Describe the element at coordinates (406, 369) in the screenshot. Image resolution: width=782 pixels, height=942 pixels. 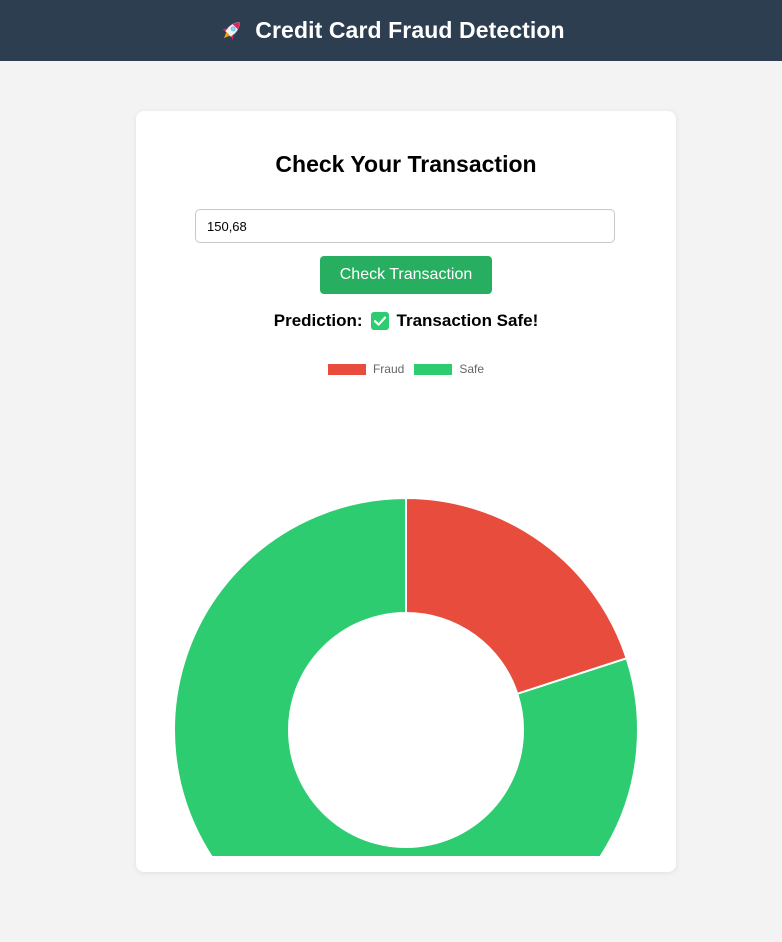
I see `chart-legend: Fraud Safe` at that location.